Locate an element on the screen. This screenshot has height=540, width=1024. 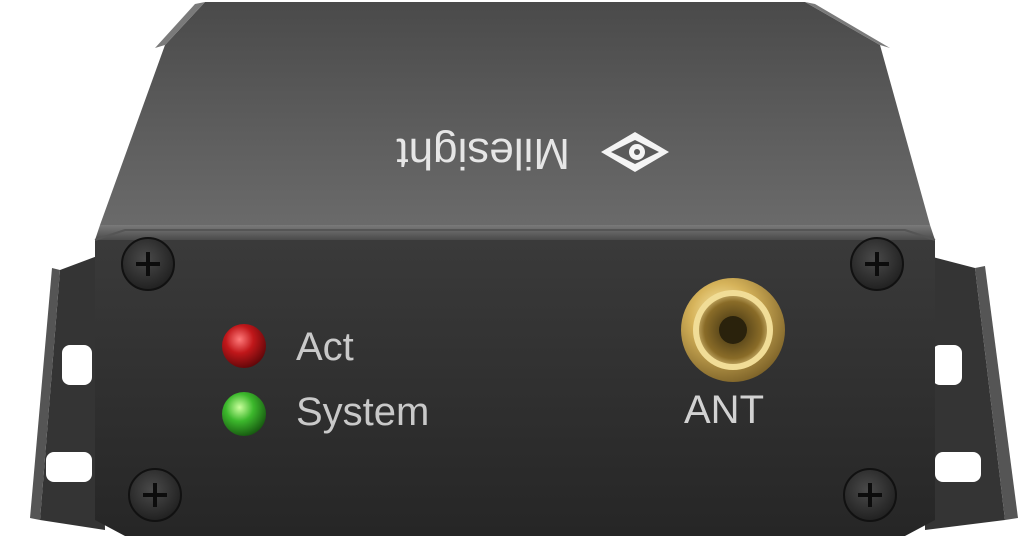
antenna-label: ANT is located at coordinates (724, 410).